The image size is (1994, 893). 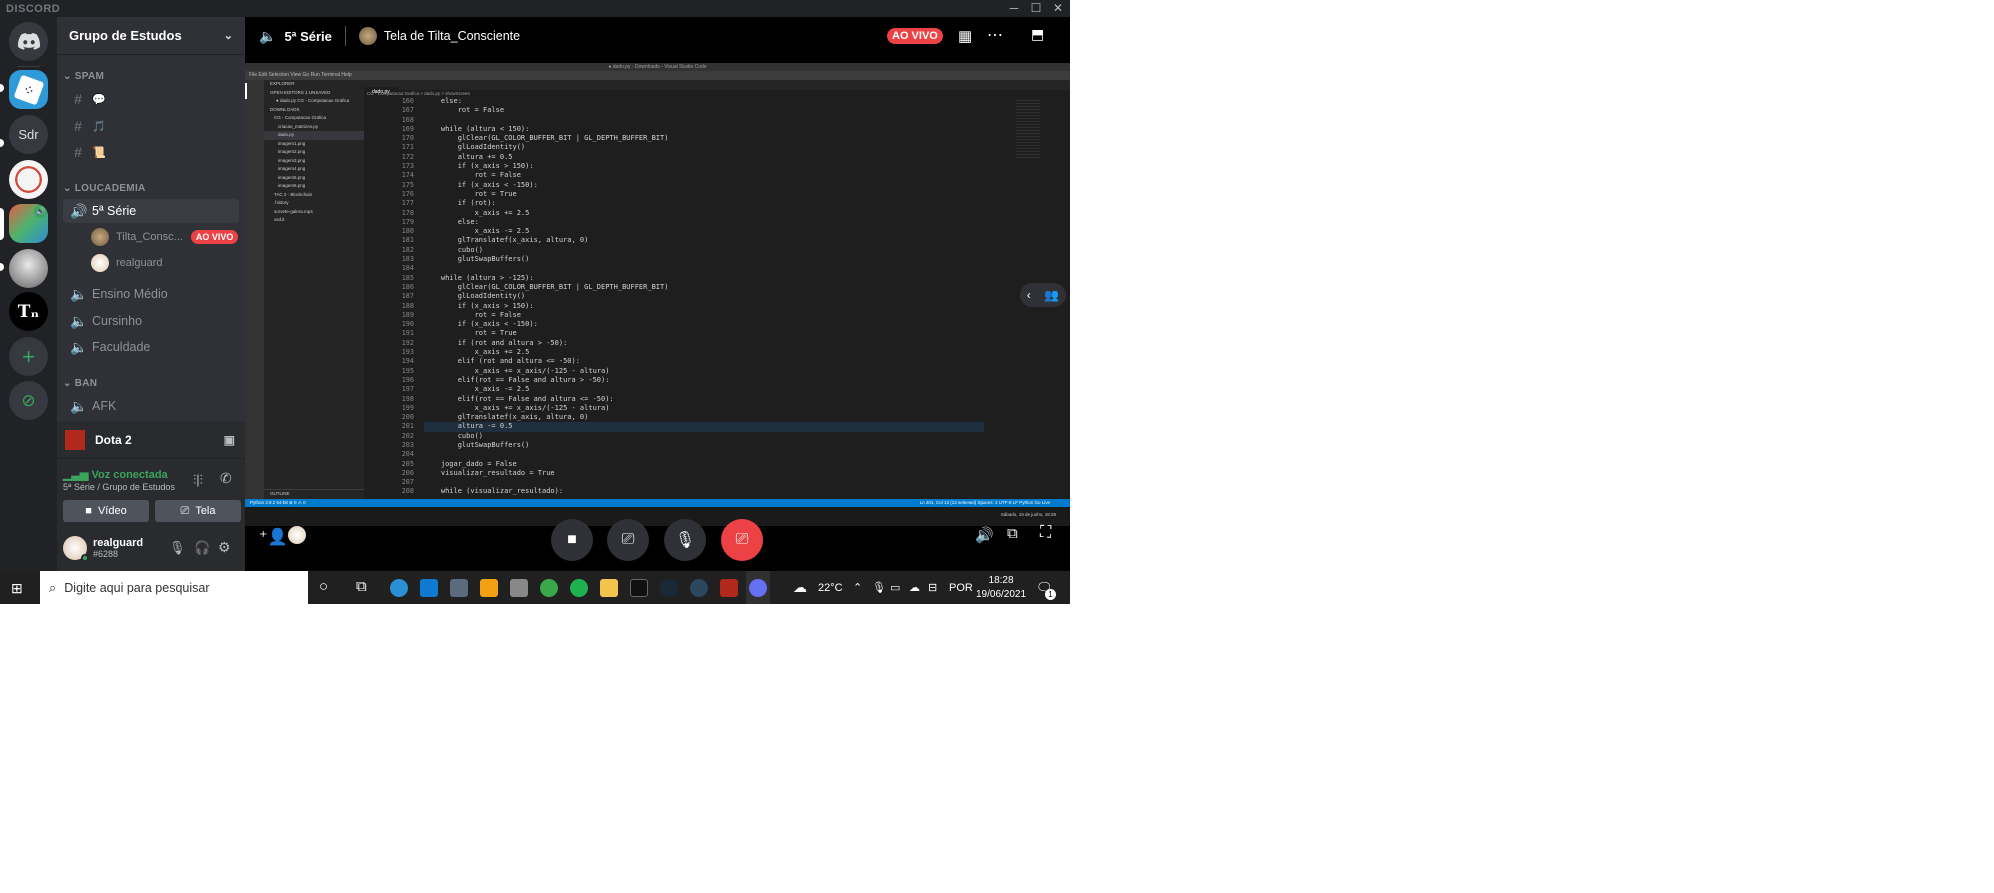 I want to click on user-panel: realguard #6288 🎙 🎧 ⚙, so click(x=151, y=547).